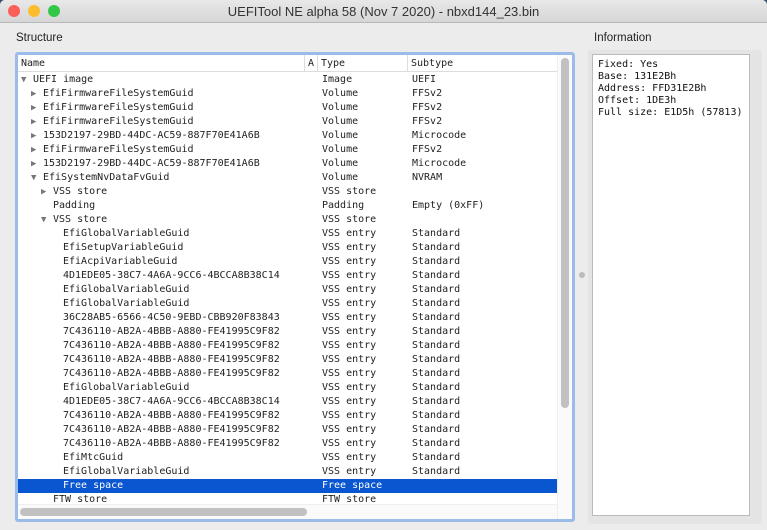 The width and height of the screenshot is (767, 530). Describe the element at coordinates (652, 88) in the screenshot. I see `info-line: Address: FFD31E2Bh` at that location.